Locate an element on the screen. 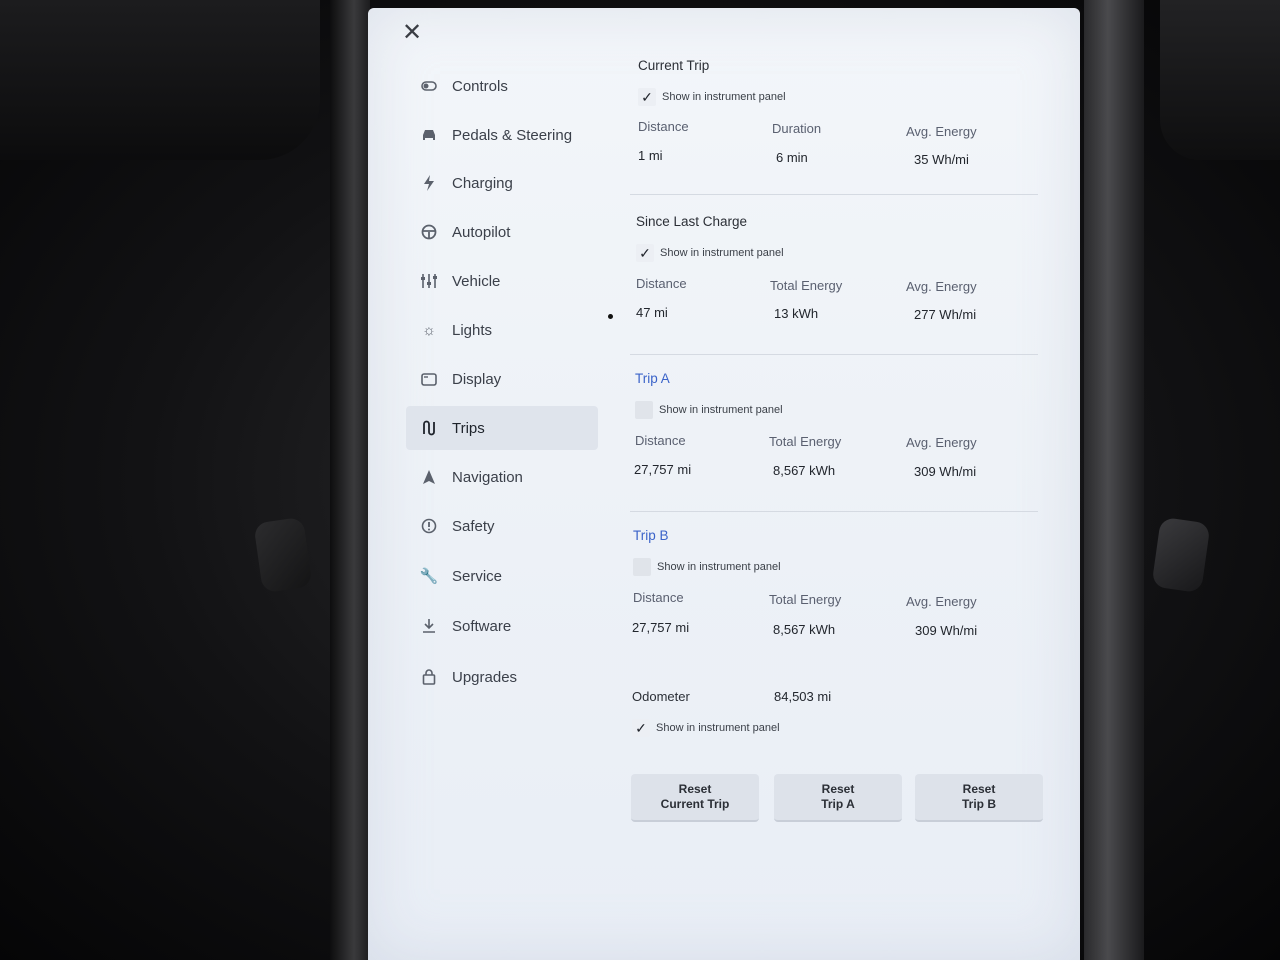  alert-circle-icon is located at coordinates (429, 526).